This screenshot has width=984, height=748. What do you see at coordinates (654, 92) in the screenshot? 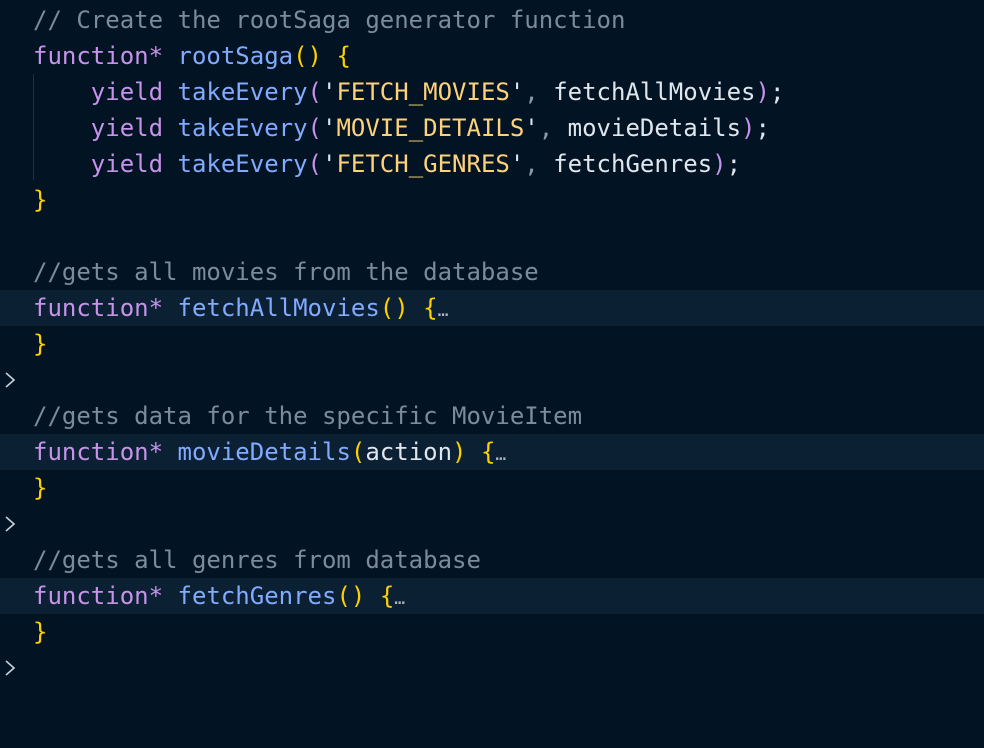
I see `identifier: fetchAllMovies` at bounding box center [654, 92].